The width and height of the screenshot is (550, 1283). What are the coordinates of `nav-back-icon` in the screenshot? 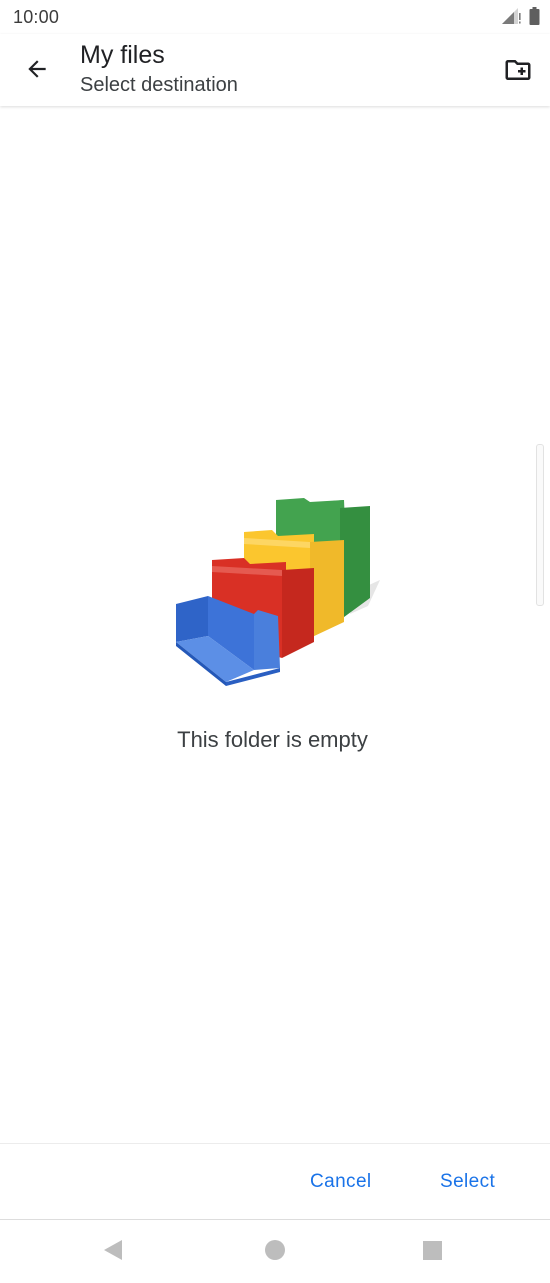 It's located at (113, 1250).